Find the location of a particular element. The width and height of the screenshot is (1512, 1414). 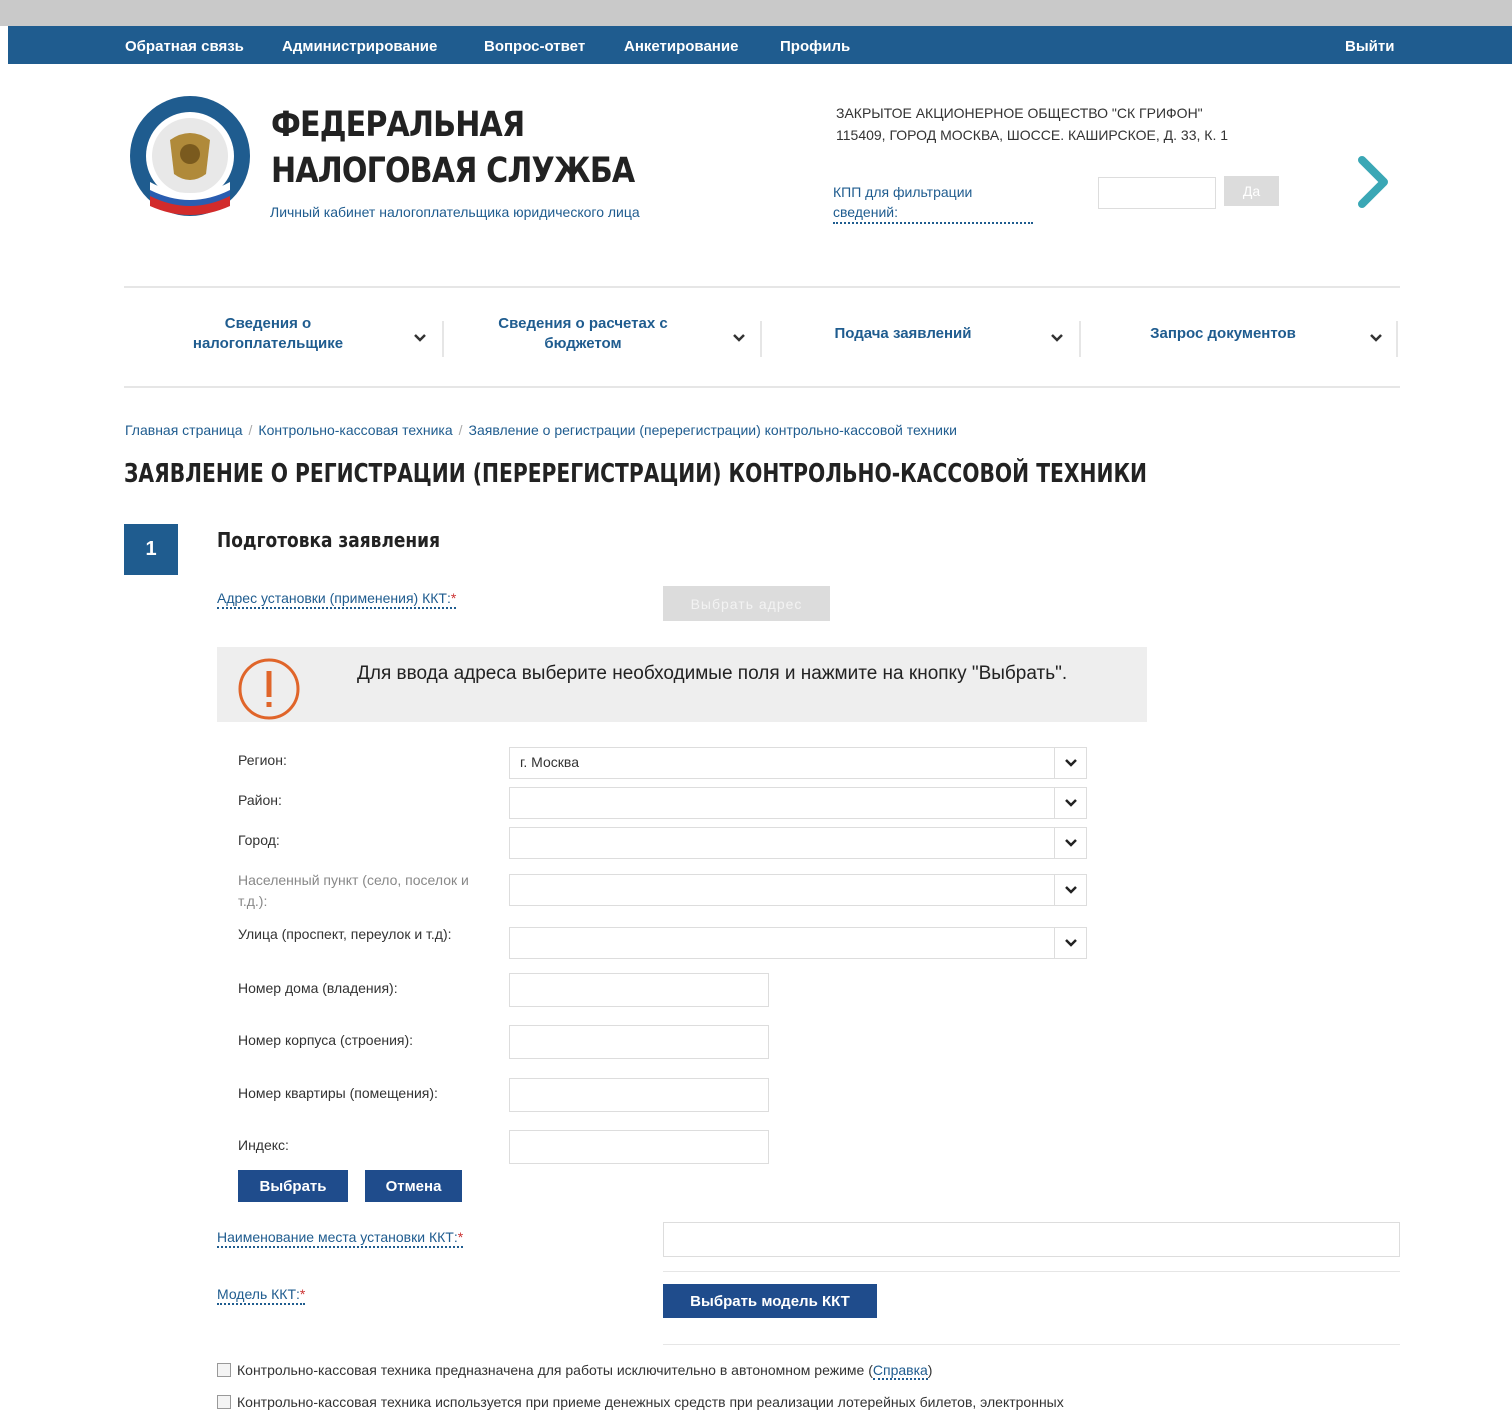

place-name-input is located at coordinates (1031, 1239).